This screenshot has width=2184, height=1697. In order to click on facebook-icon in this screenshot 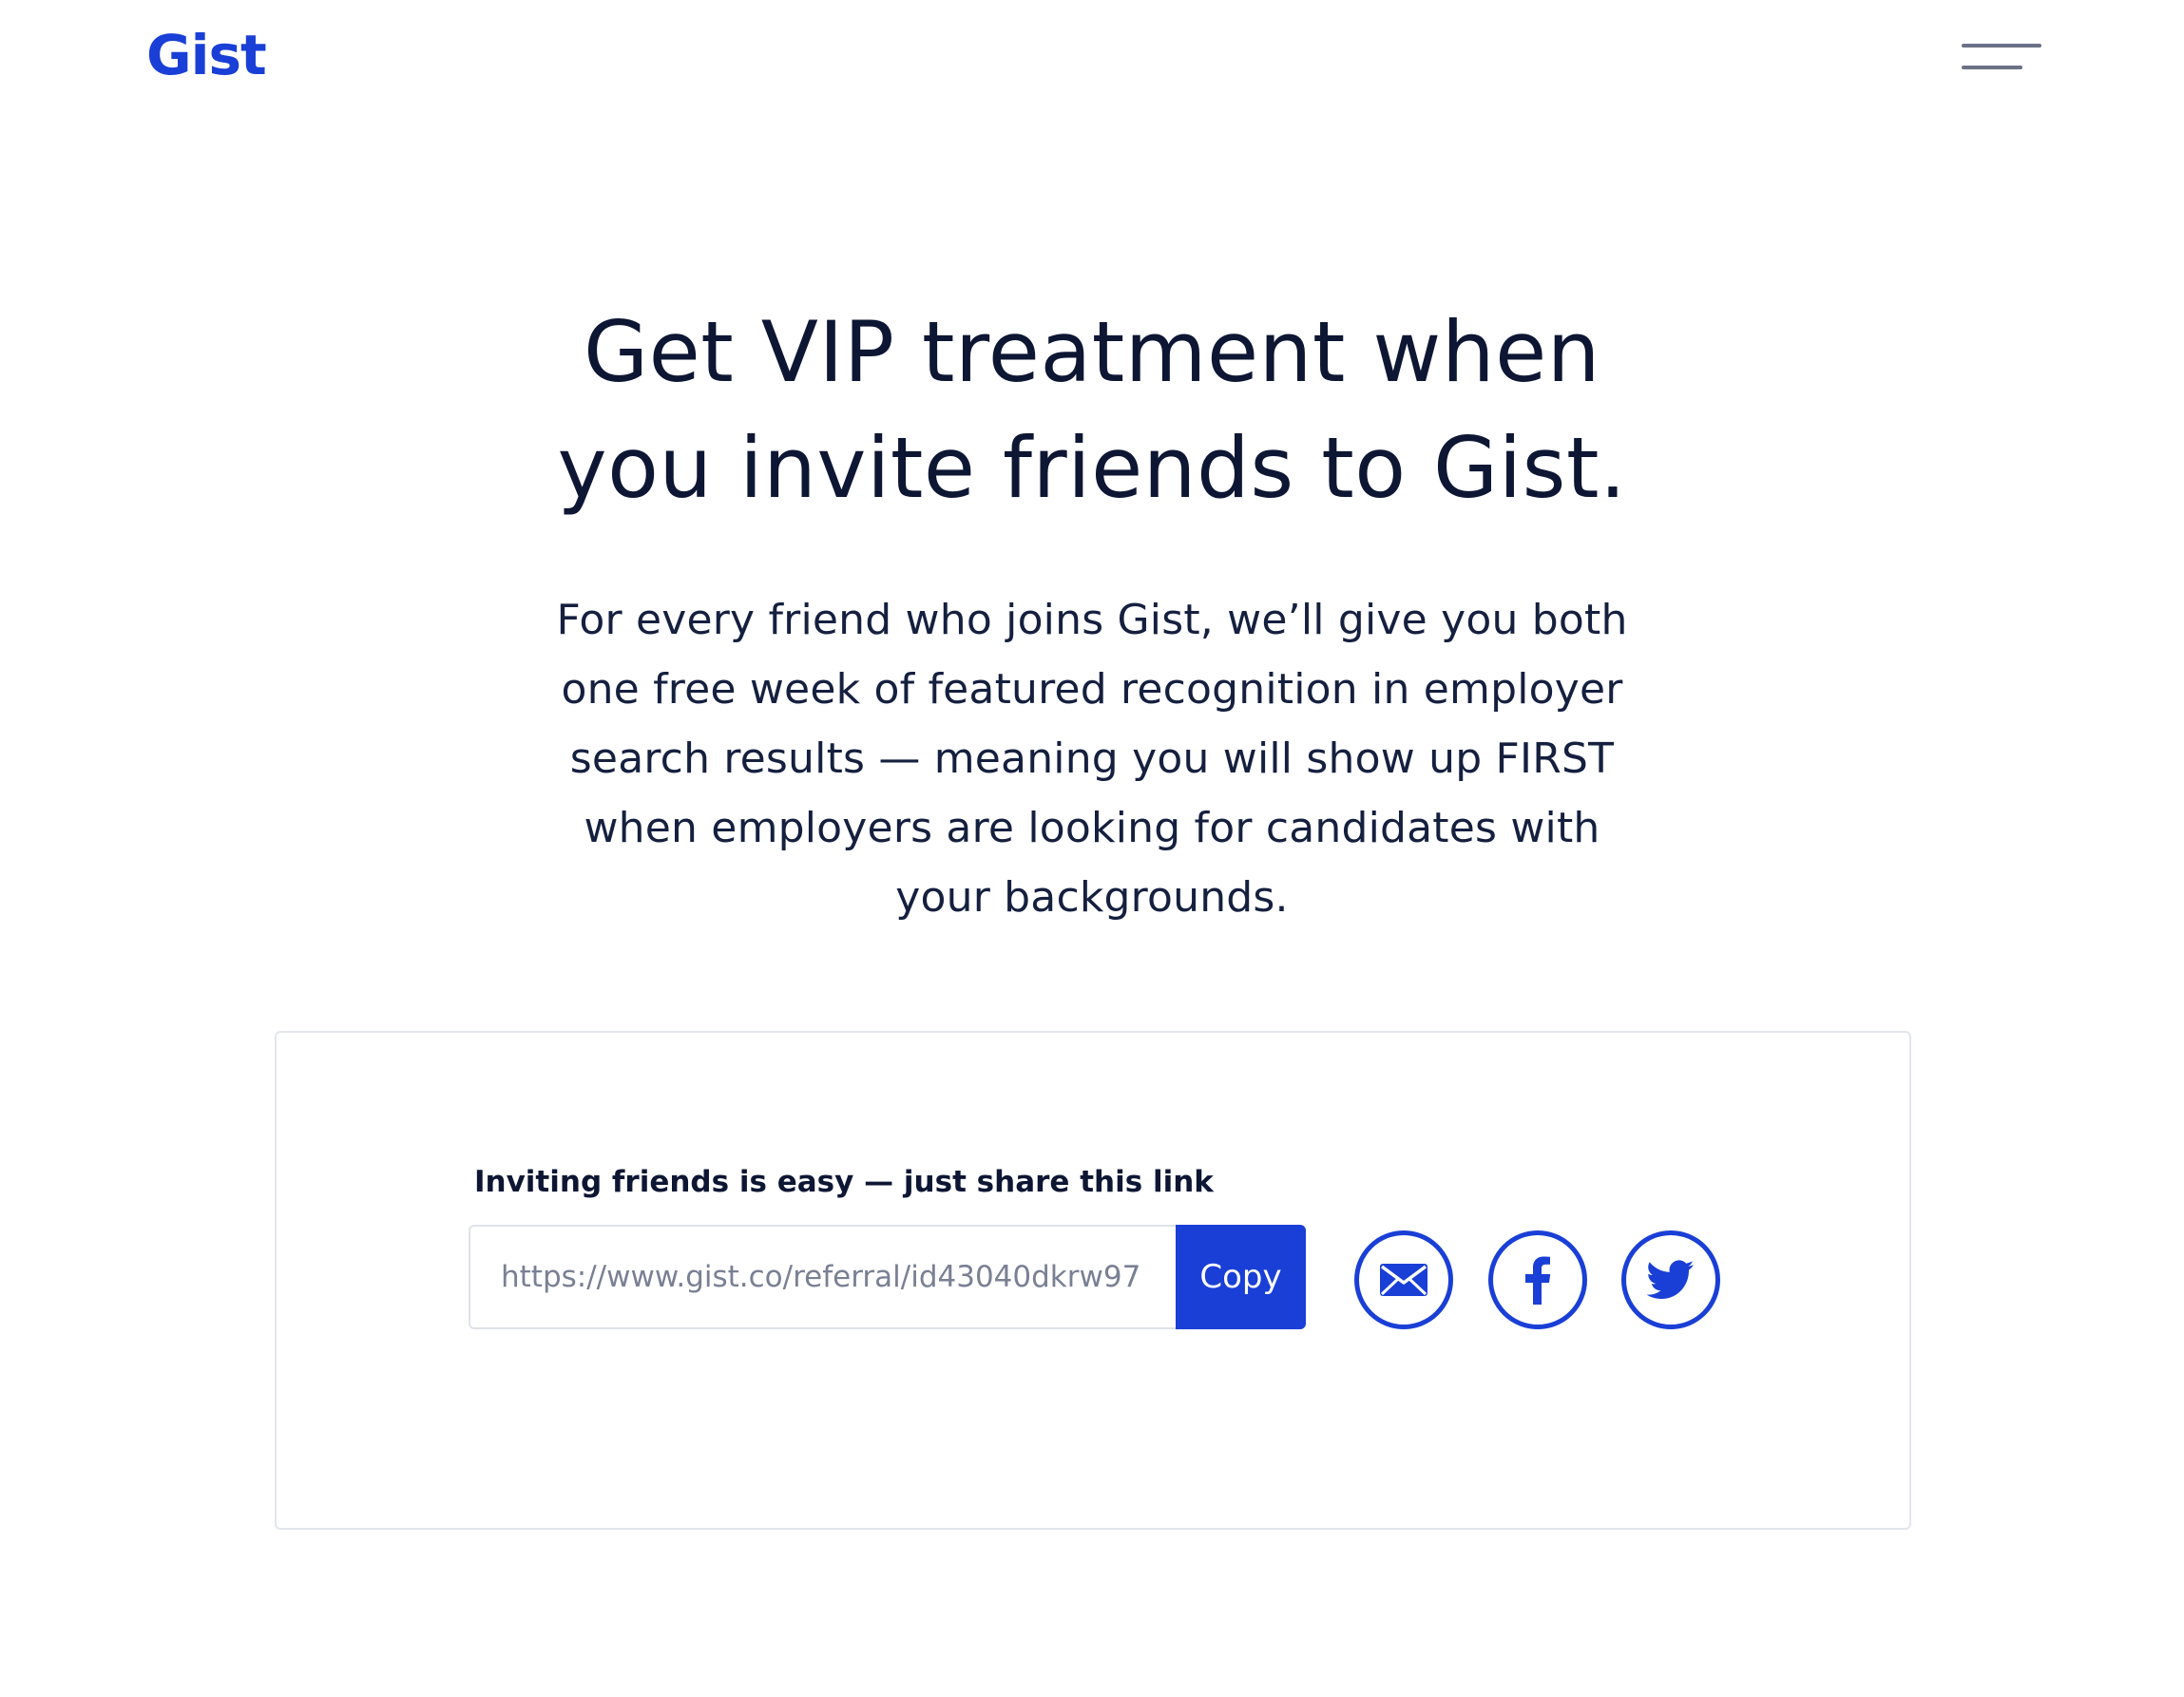, I will do `click(1538, 1280)`.